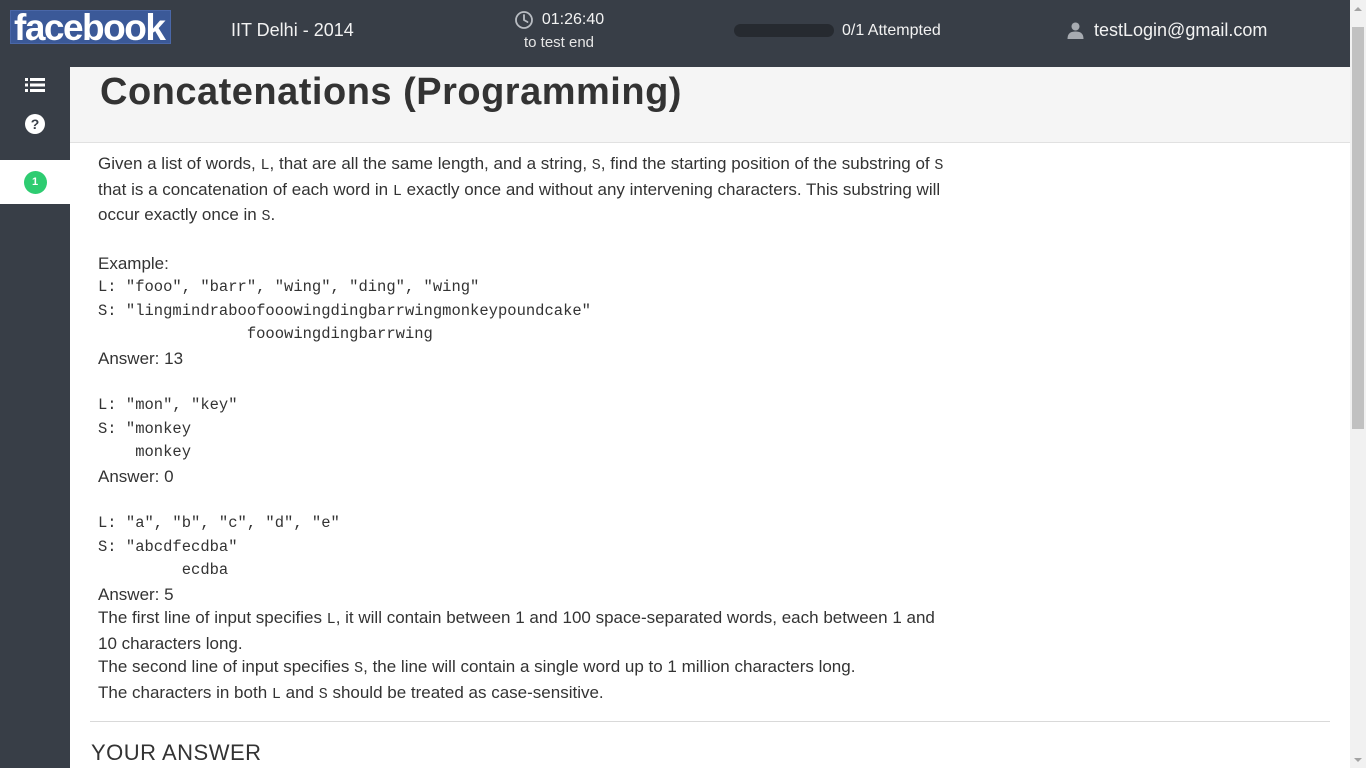 The height and width of the screenshot is (768, 1366). Describe the element at coordinates (141, 358) in the screenshot. I see `example-1-answer: Answer: 13` at that location.